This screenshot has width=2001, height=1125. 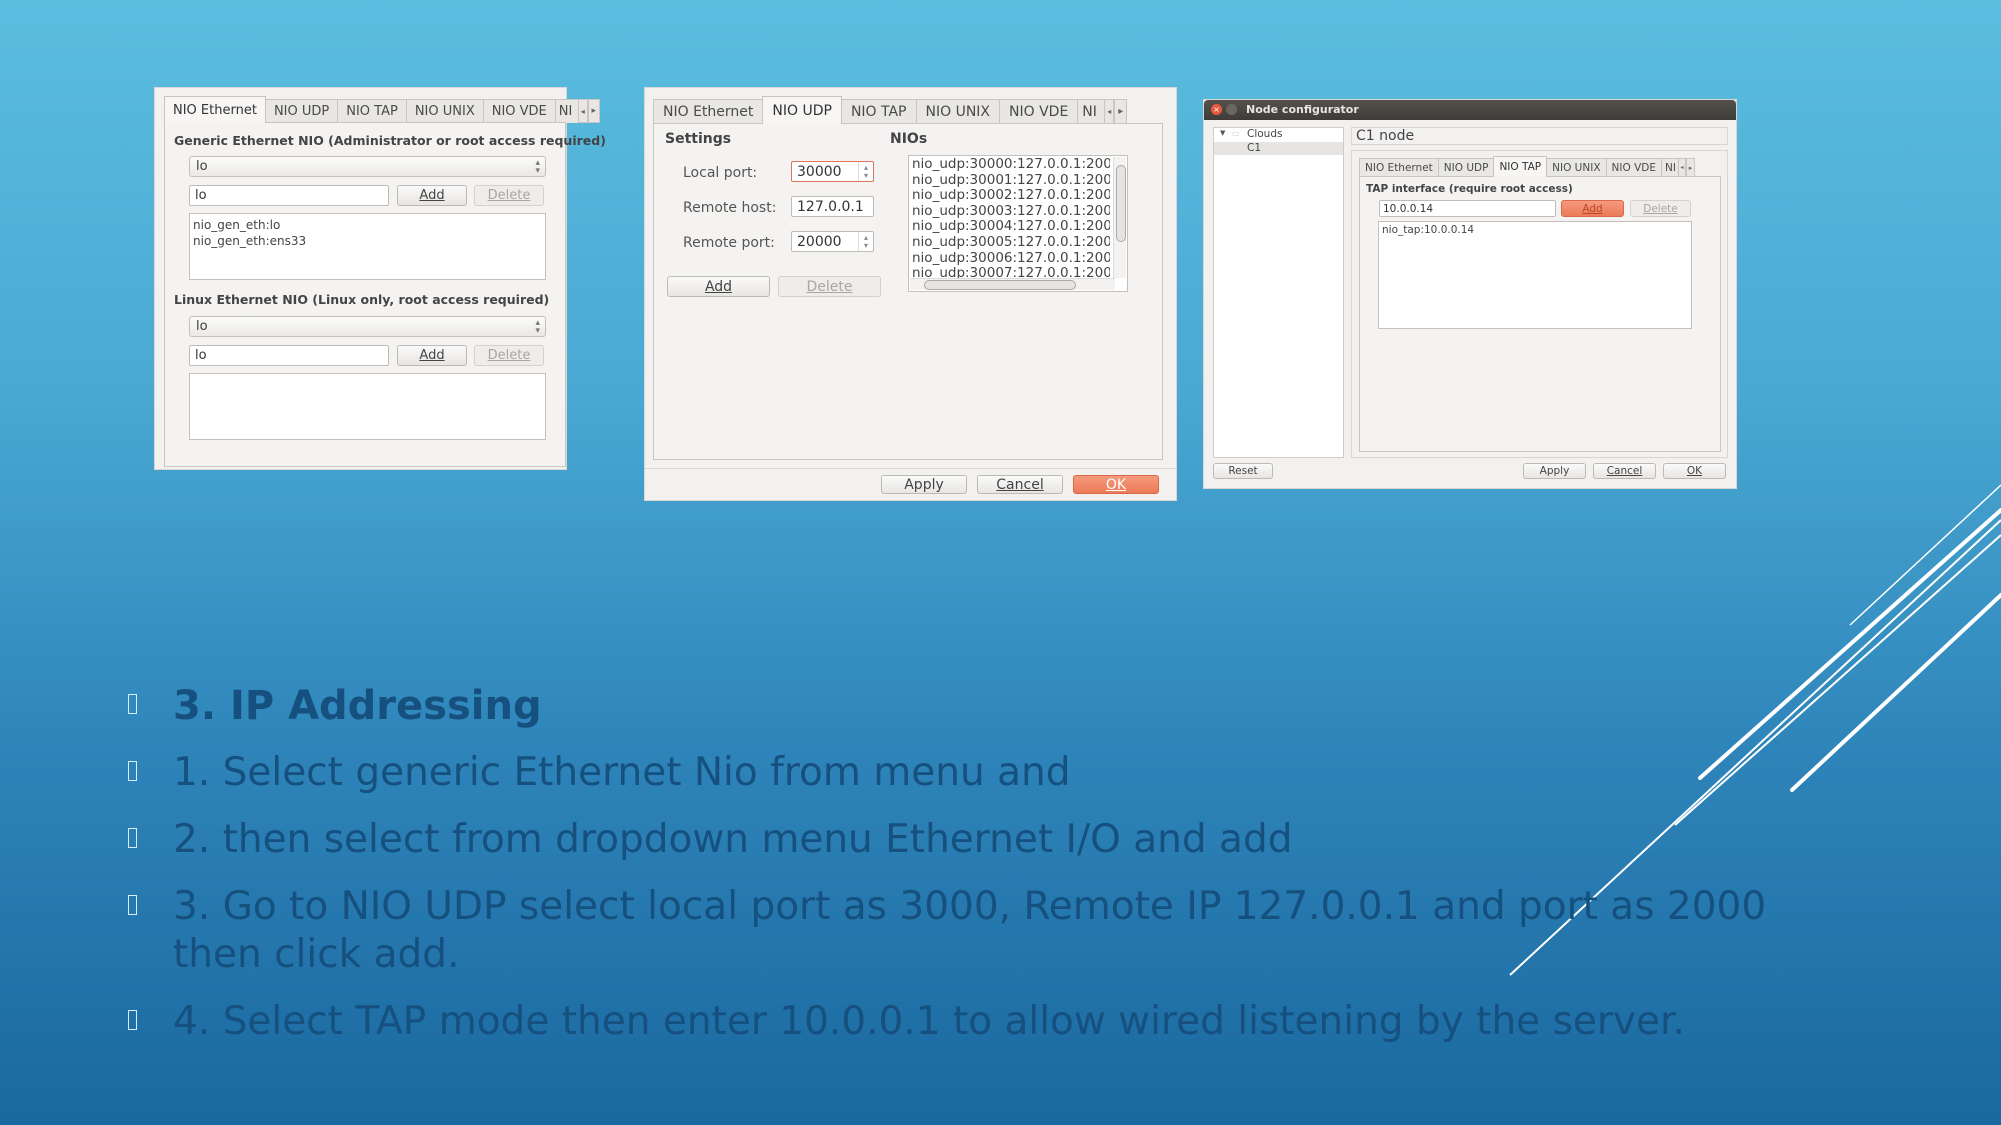 I want to click on list-item: nio_tap:10.0.0.14, so click(x=1535, y=230).